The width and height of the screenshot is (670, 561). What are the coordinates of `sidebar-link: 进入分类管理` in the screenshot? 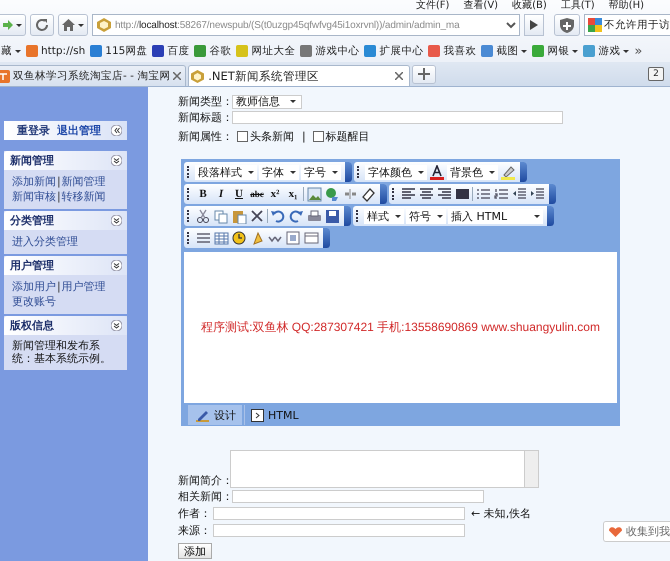 It's located at (45, 241).